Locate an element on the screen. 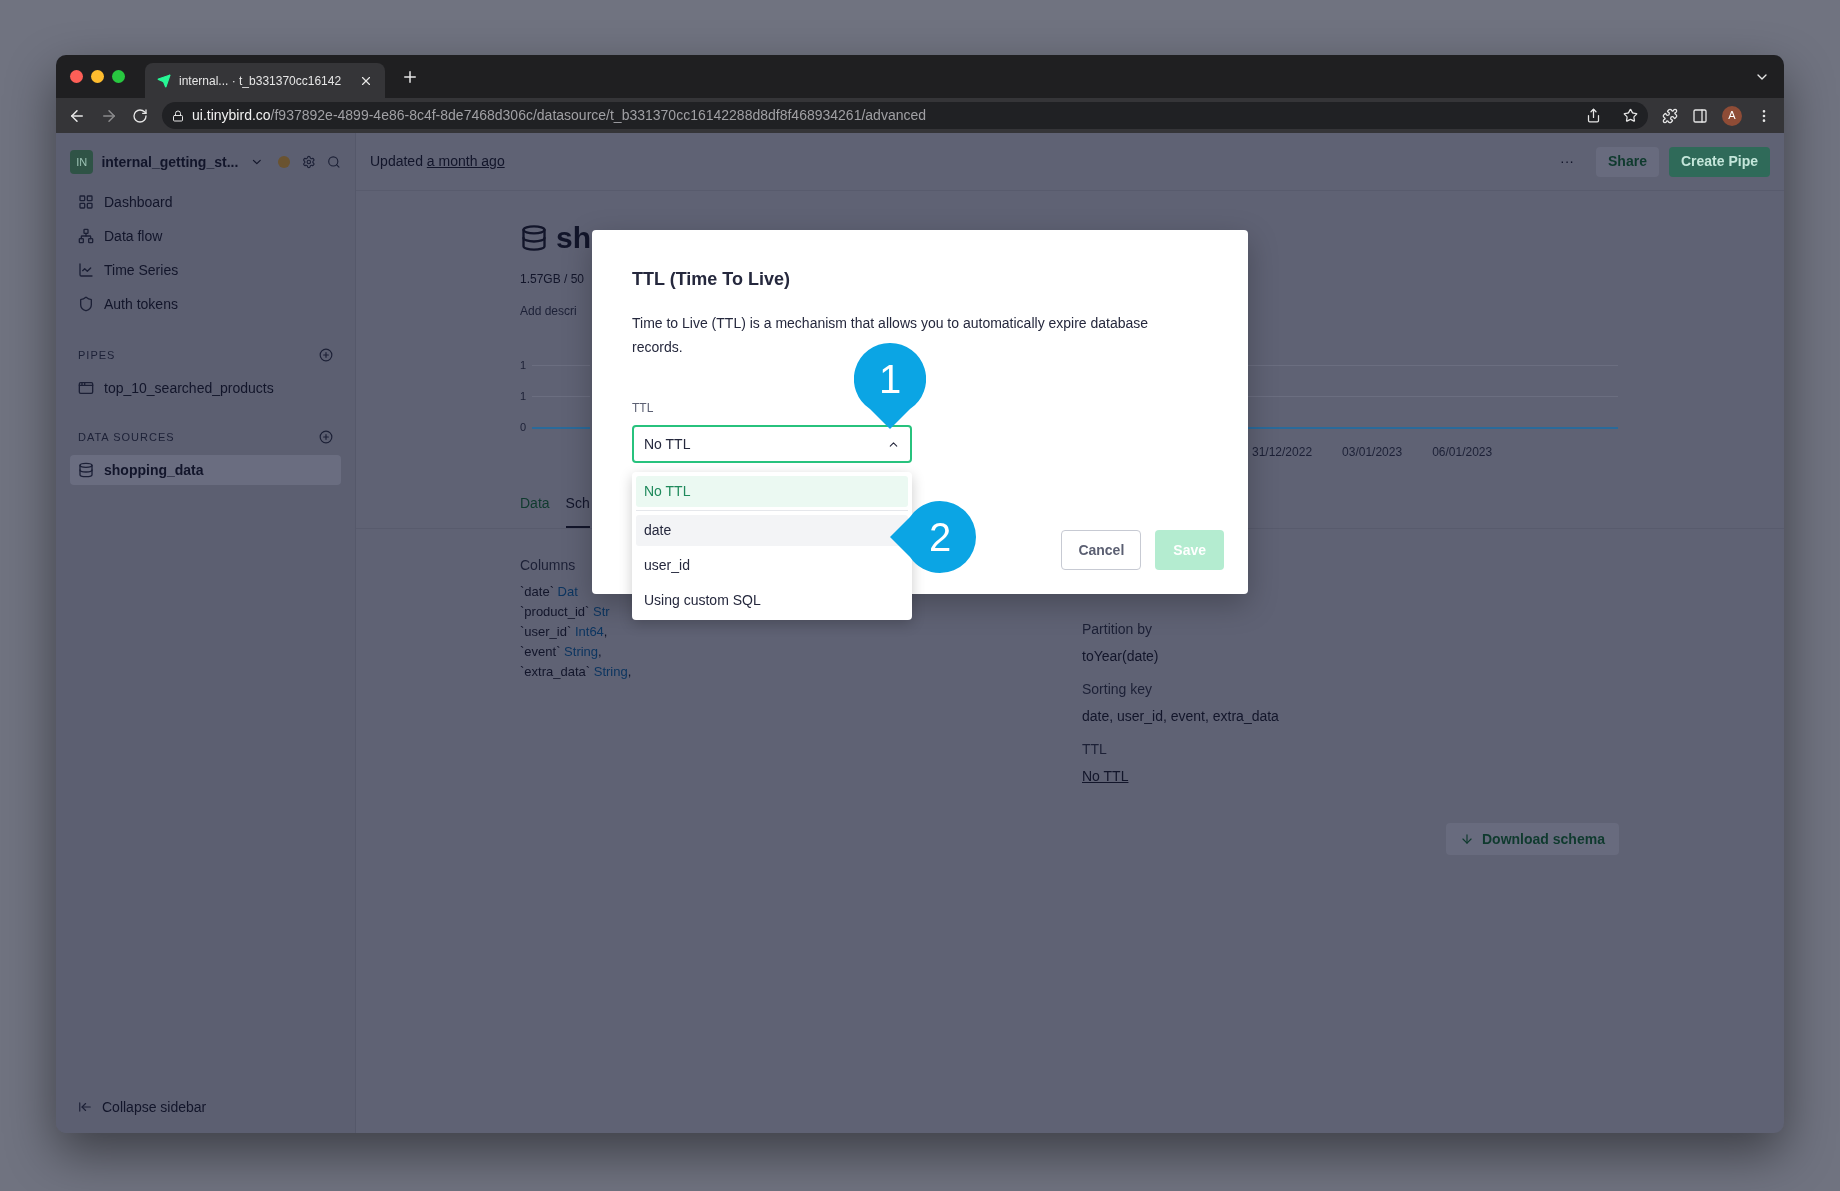 The width and height of the screenshot is (1840, 1191). shield-icon is located at coordinates (86, 304).